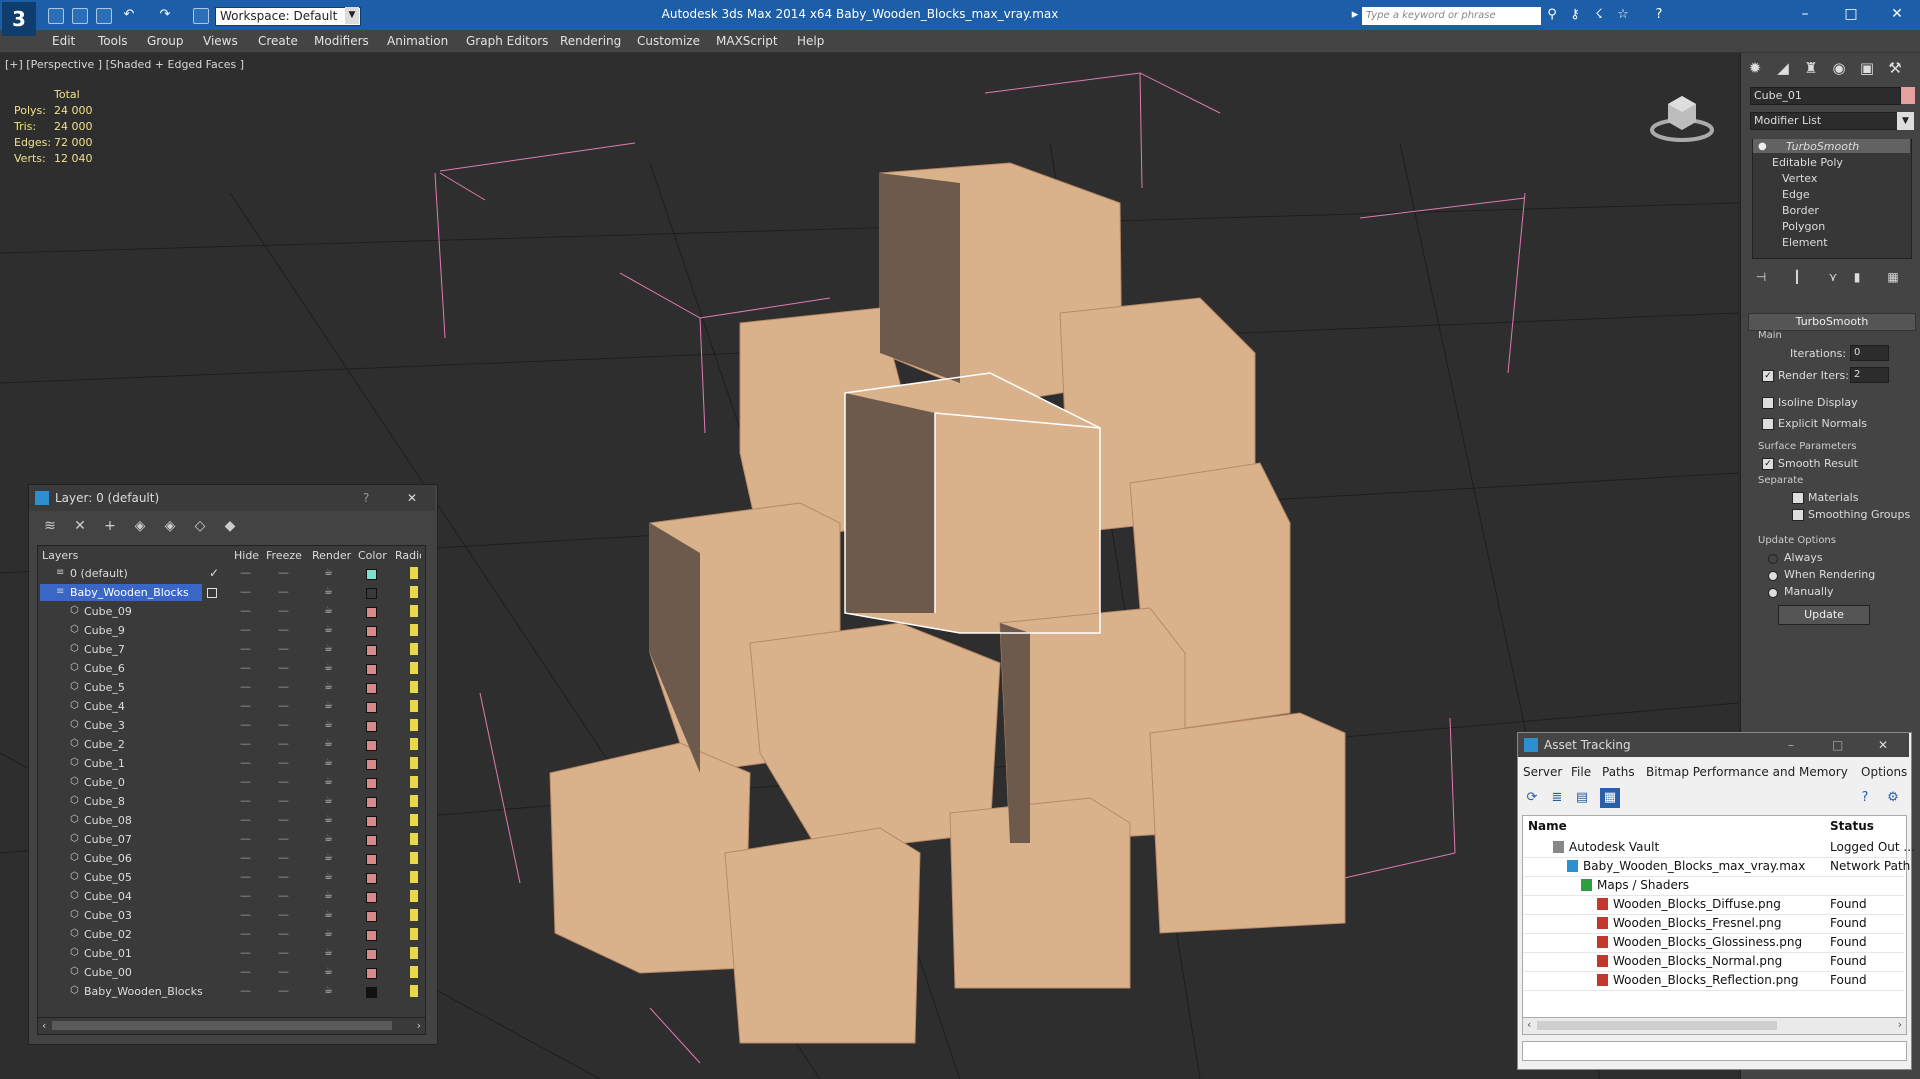  I want to click on modify-tab-icon: ◢, so click(1783, 68).